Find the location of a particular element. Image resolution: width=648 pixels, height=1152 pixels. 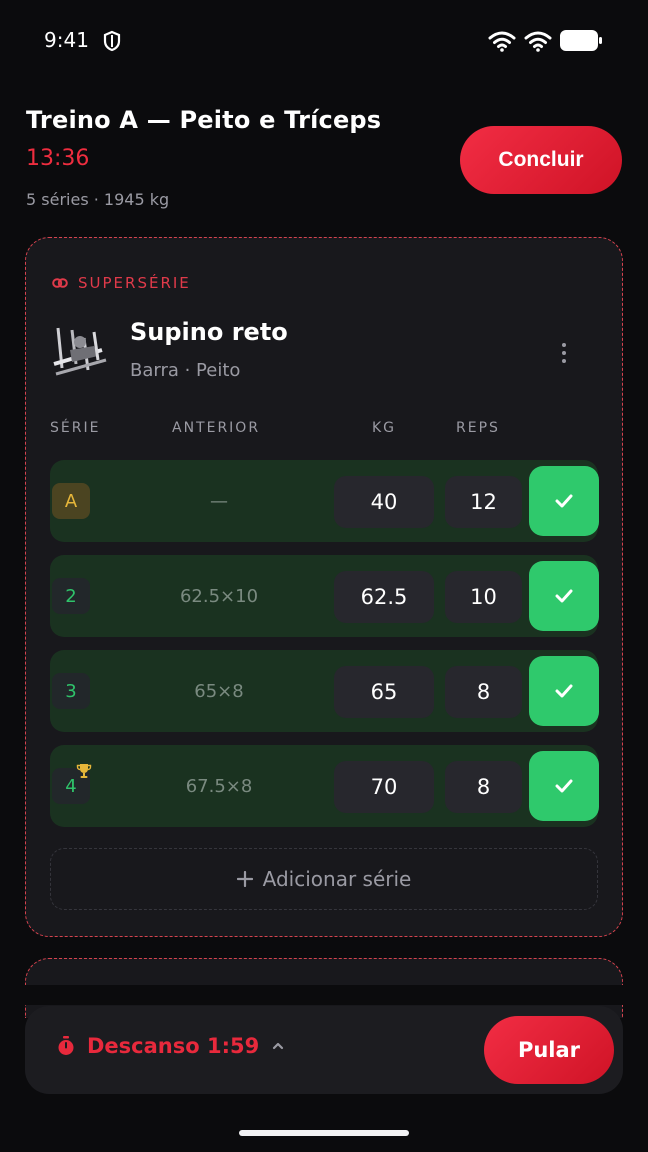

exercise-subtitle: Barra · Peito is located at coordinates (185, 370).